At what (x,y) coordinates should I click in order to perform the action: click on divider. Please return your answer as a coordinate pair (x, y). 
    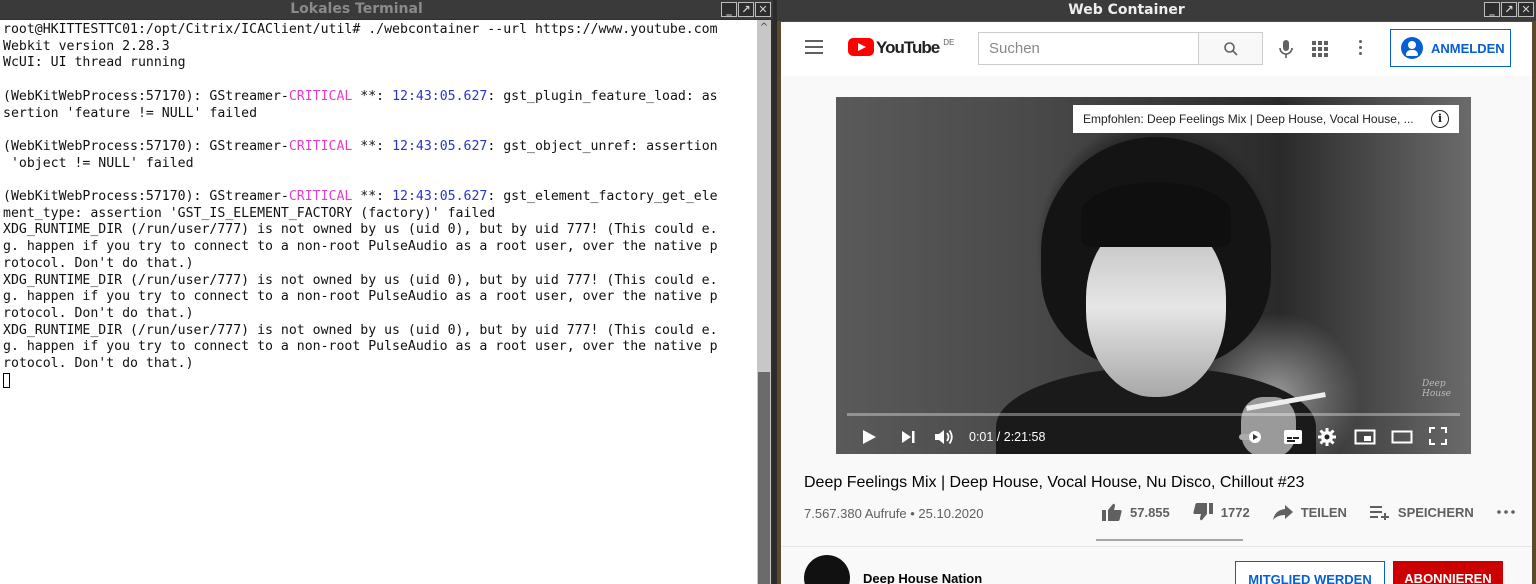
    Looking at the image, I should click on (1156, 546).